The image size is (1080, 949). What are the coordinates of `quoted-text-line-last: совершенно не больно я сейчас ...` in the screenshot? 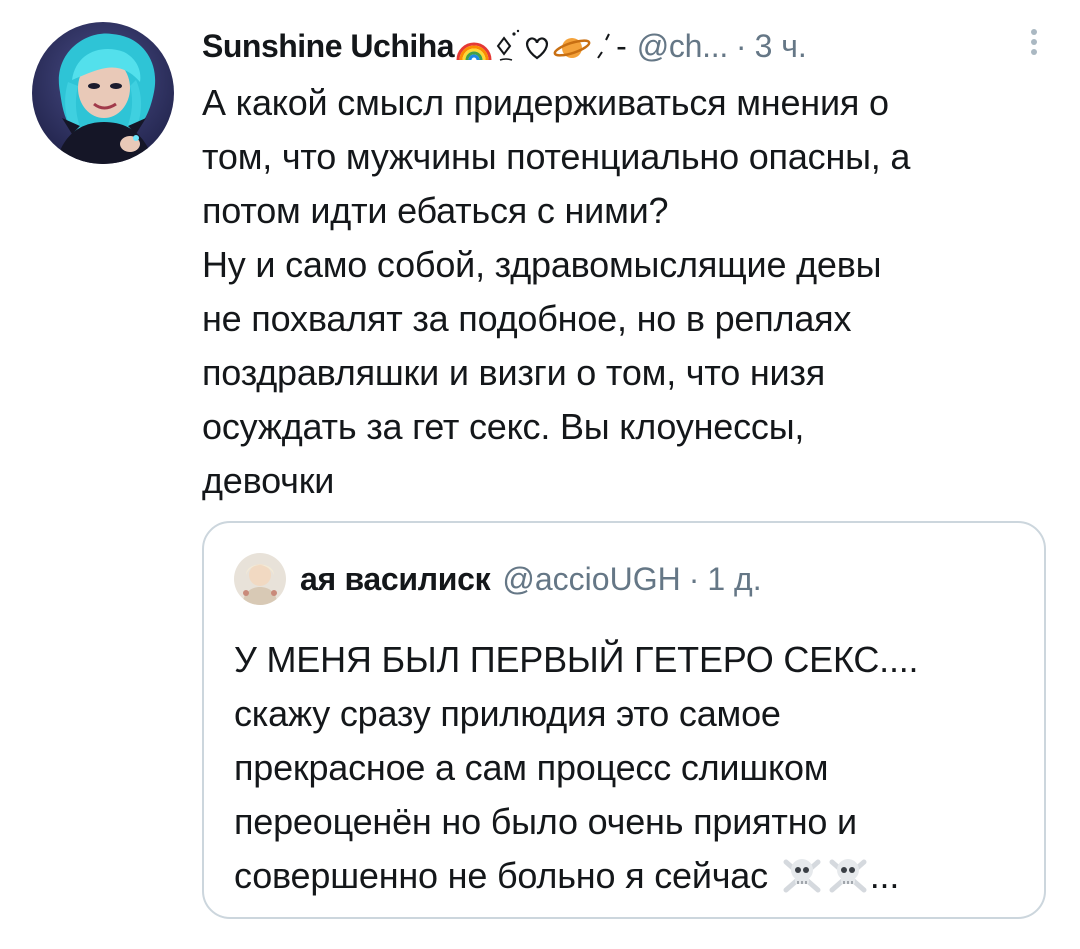 It's located at (634, 876).